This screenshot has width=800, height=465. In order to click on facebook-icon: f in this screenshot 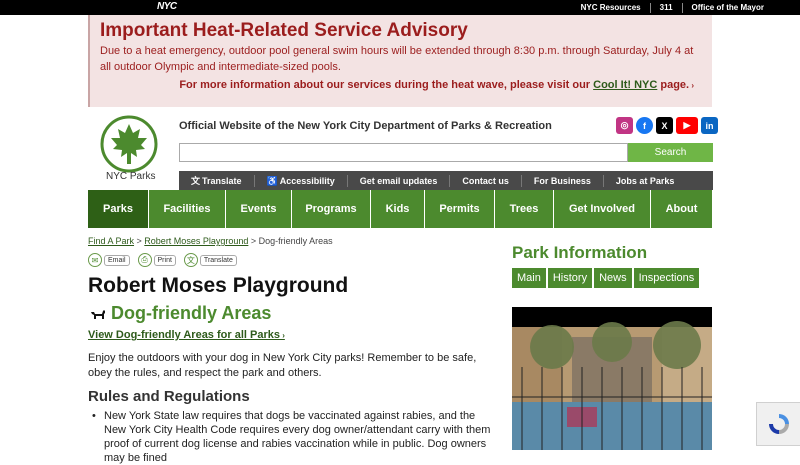, I will do `click(644, 125)`.